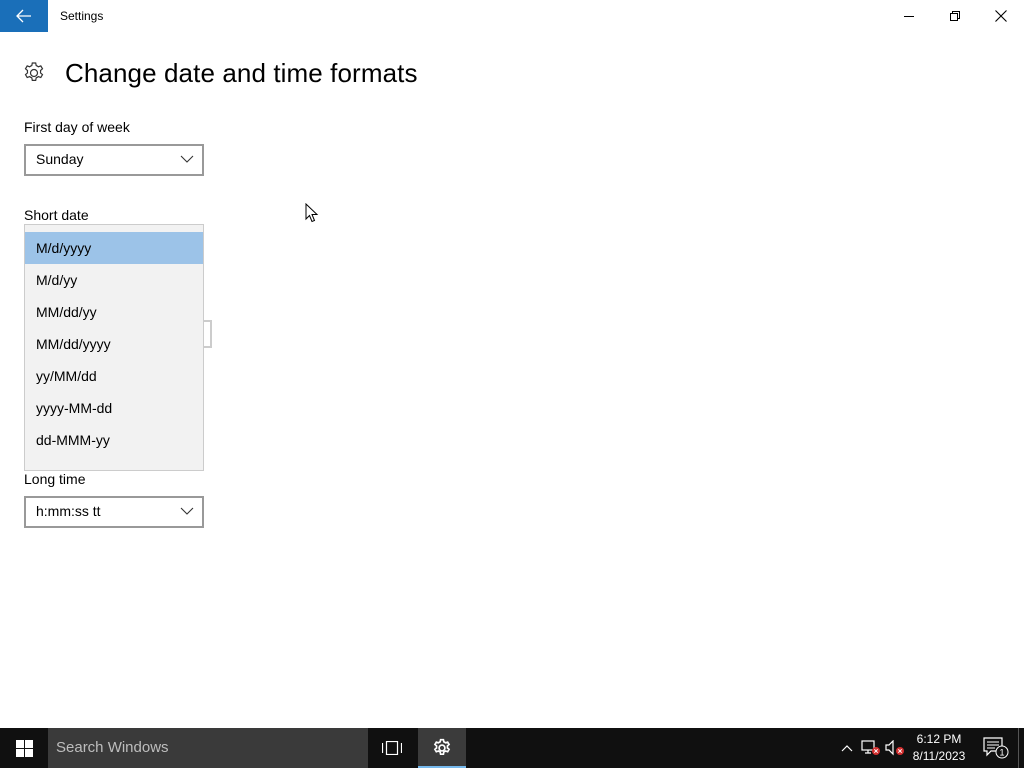  Describe the element at coordinates (241, 72) in the screenshot. I see `page-title: Change date and time formats` at that location.